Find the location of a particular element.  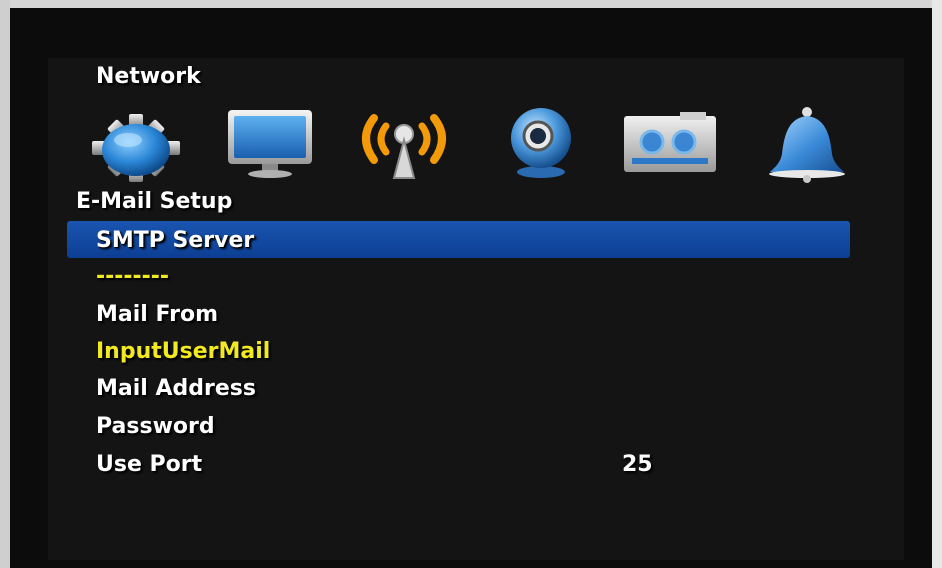

use-port-value: 25 is located at coordinates (637, 464).